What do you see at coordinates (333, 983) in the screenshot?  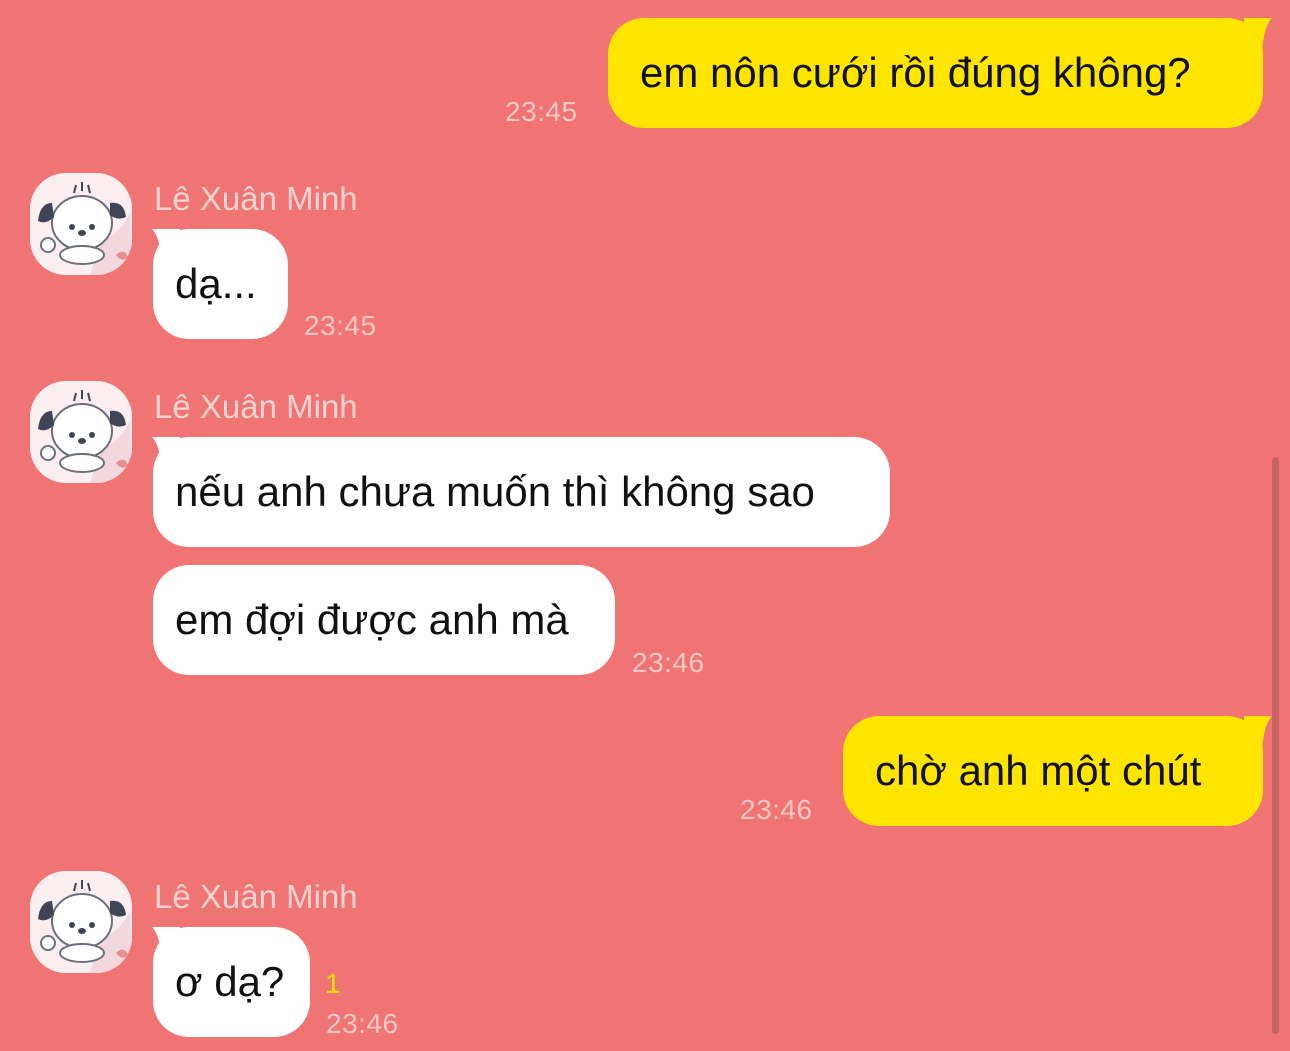 I see `unread-count-badge: 1` at bounding box center [333, 983].